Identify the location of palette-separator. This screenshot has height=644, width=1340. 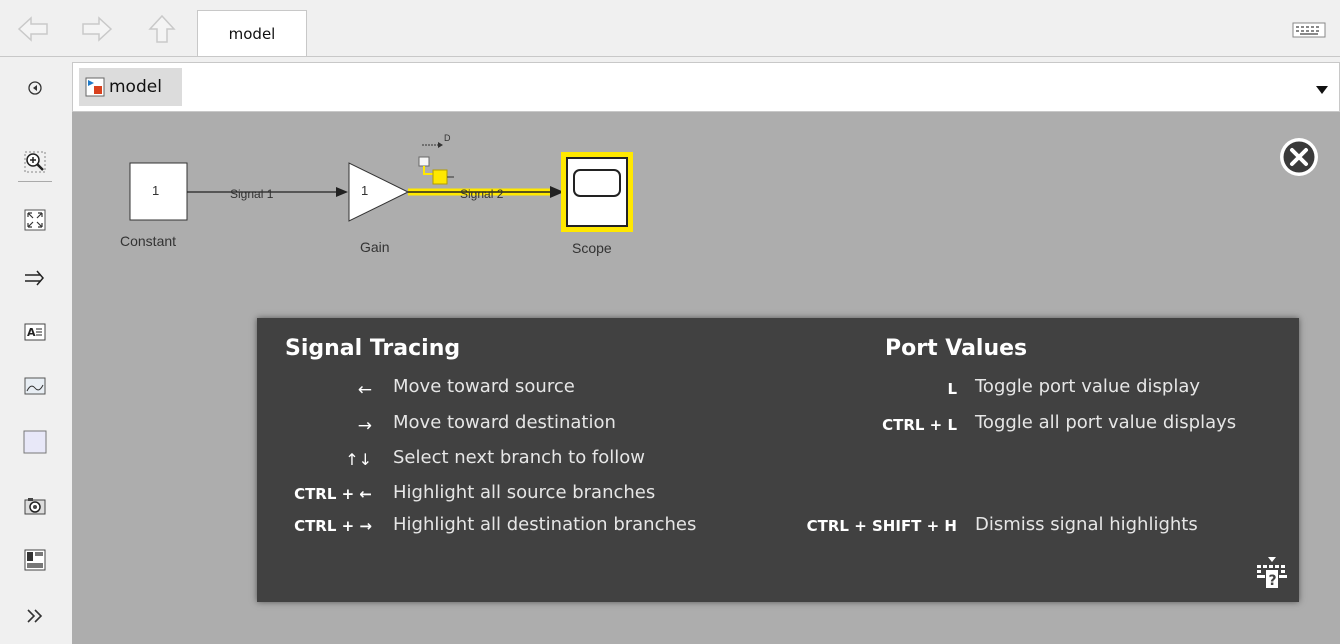
(35, 181).